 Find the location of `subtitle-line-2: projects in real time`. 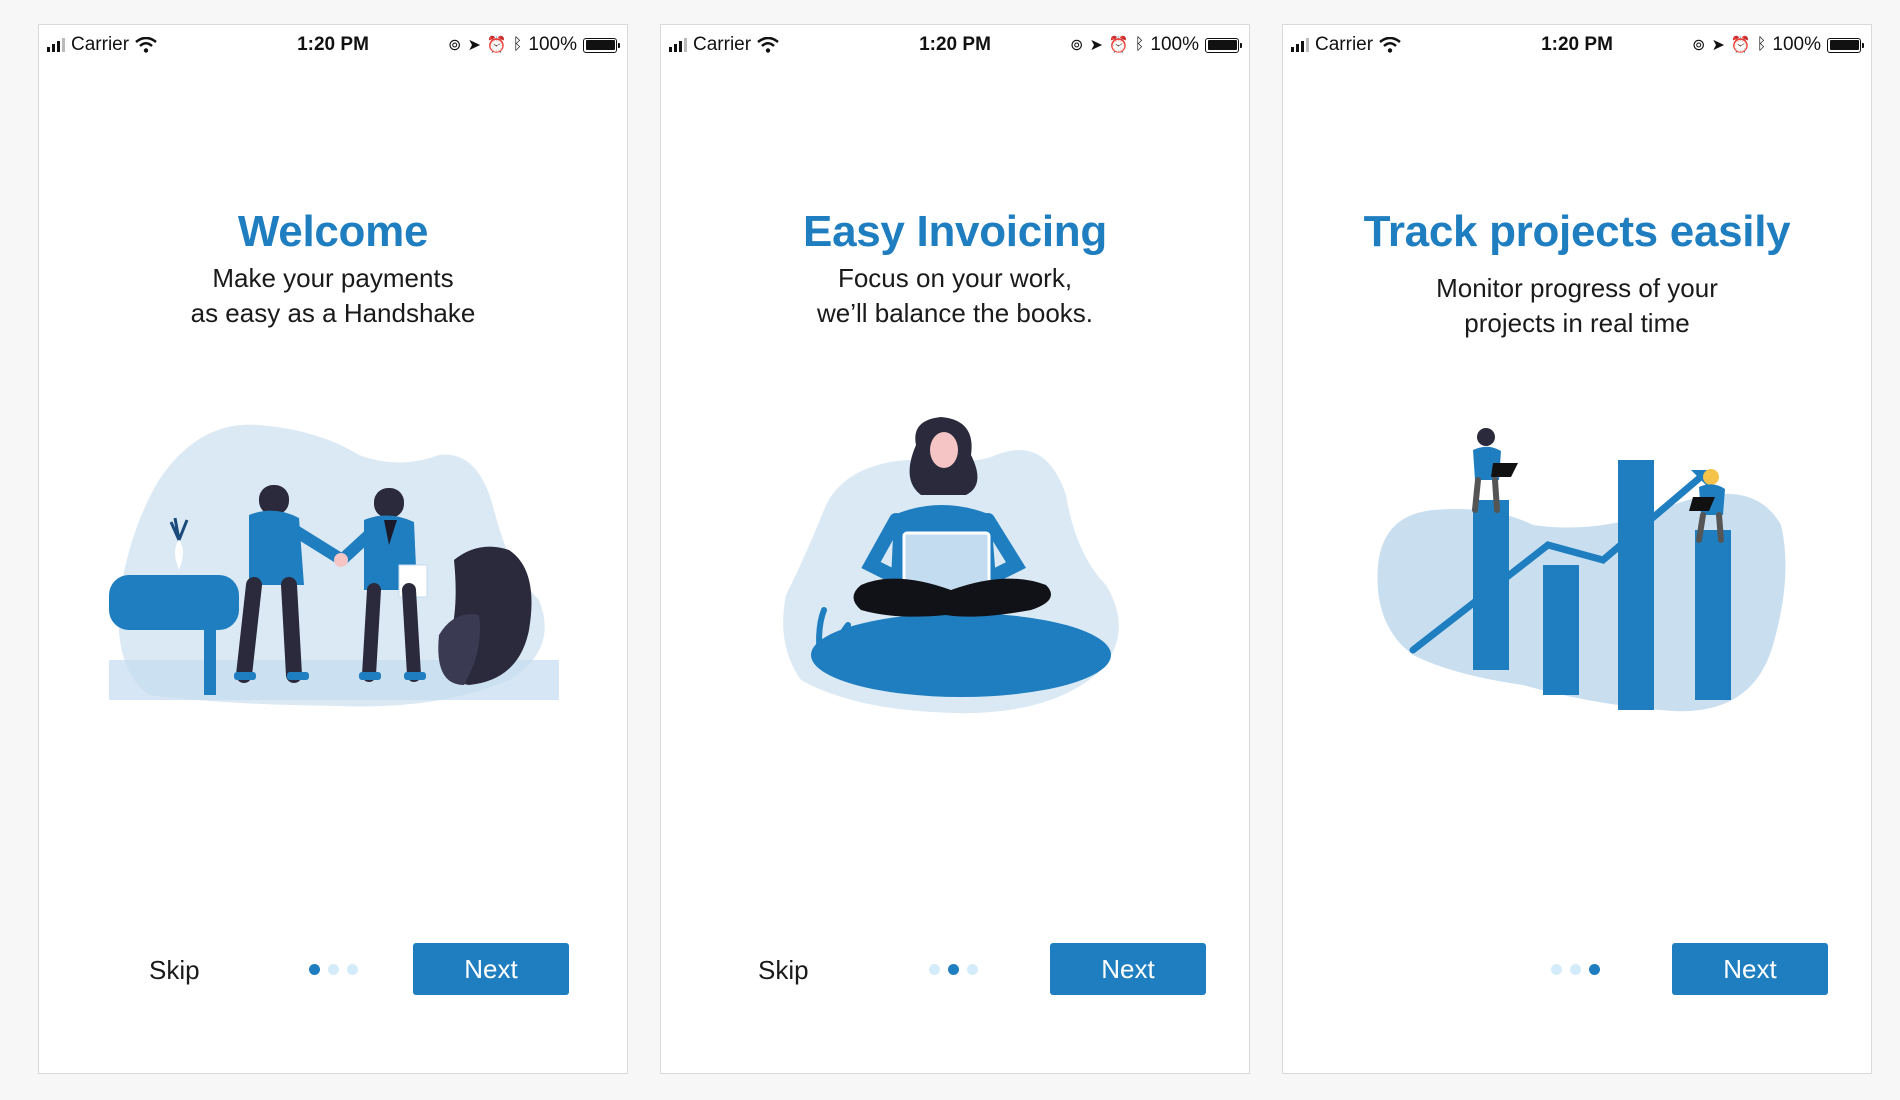

subtitle-line-2: projects in real time is located at coordinates (1577, 323).